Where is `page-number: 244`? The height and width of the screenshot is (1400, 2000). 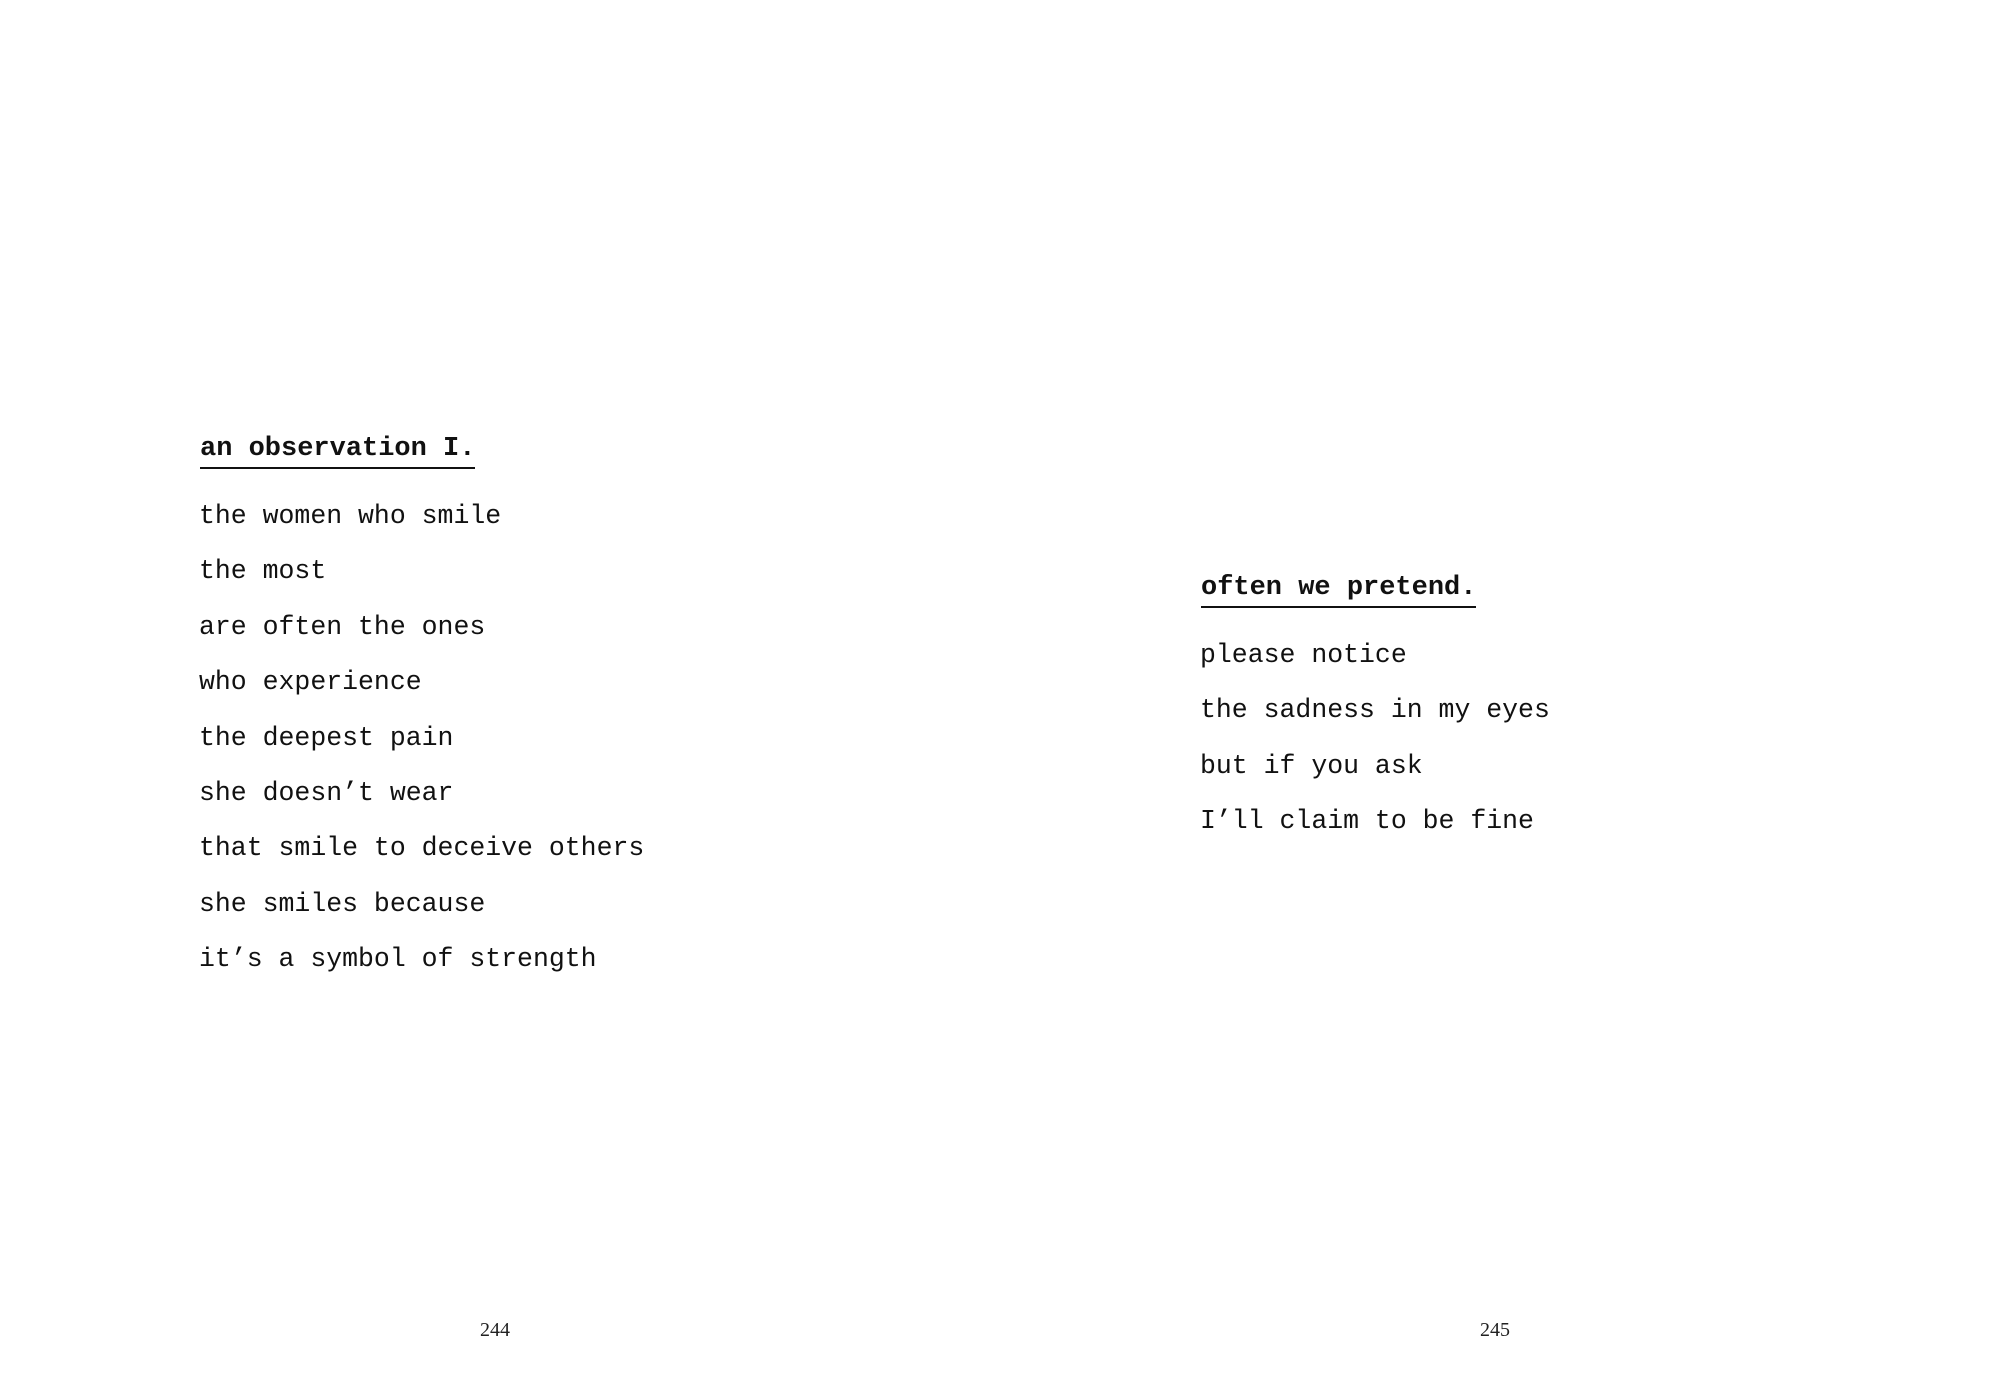
page-number: 244 is located at coordinates (495, 1330).